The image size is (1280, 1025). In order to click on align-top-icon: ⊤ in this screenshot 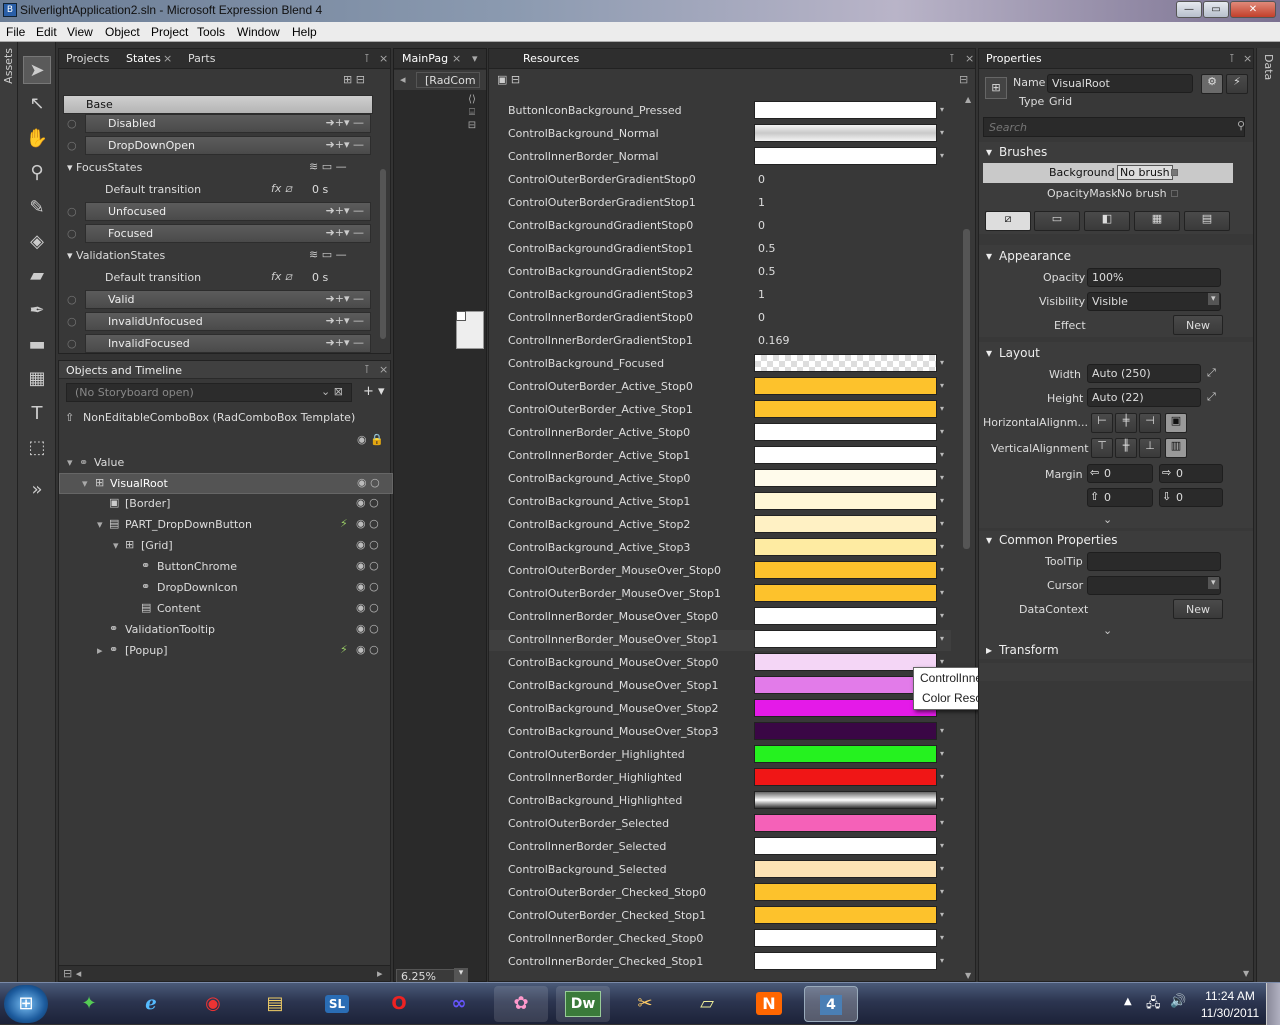, I will do `click(1102, 448)`.